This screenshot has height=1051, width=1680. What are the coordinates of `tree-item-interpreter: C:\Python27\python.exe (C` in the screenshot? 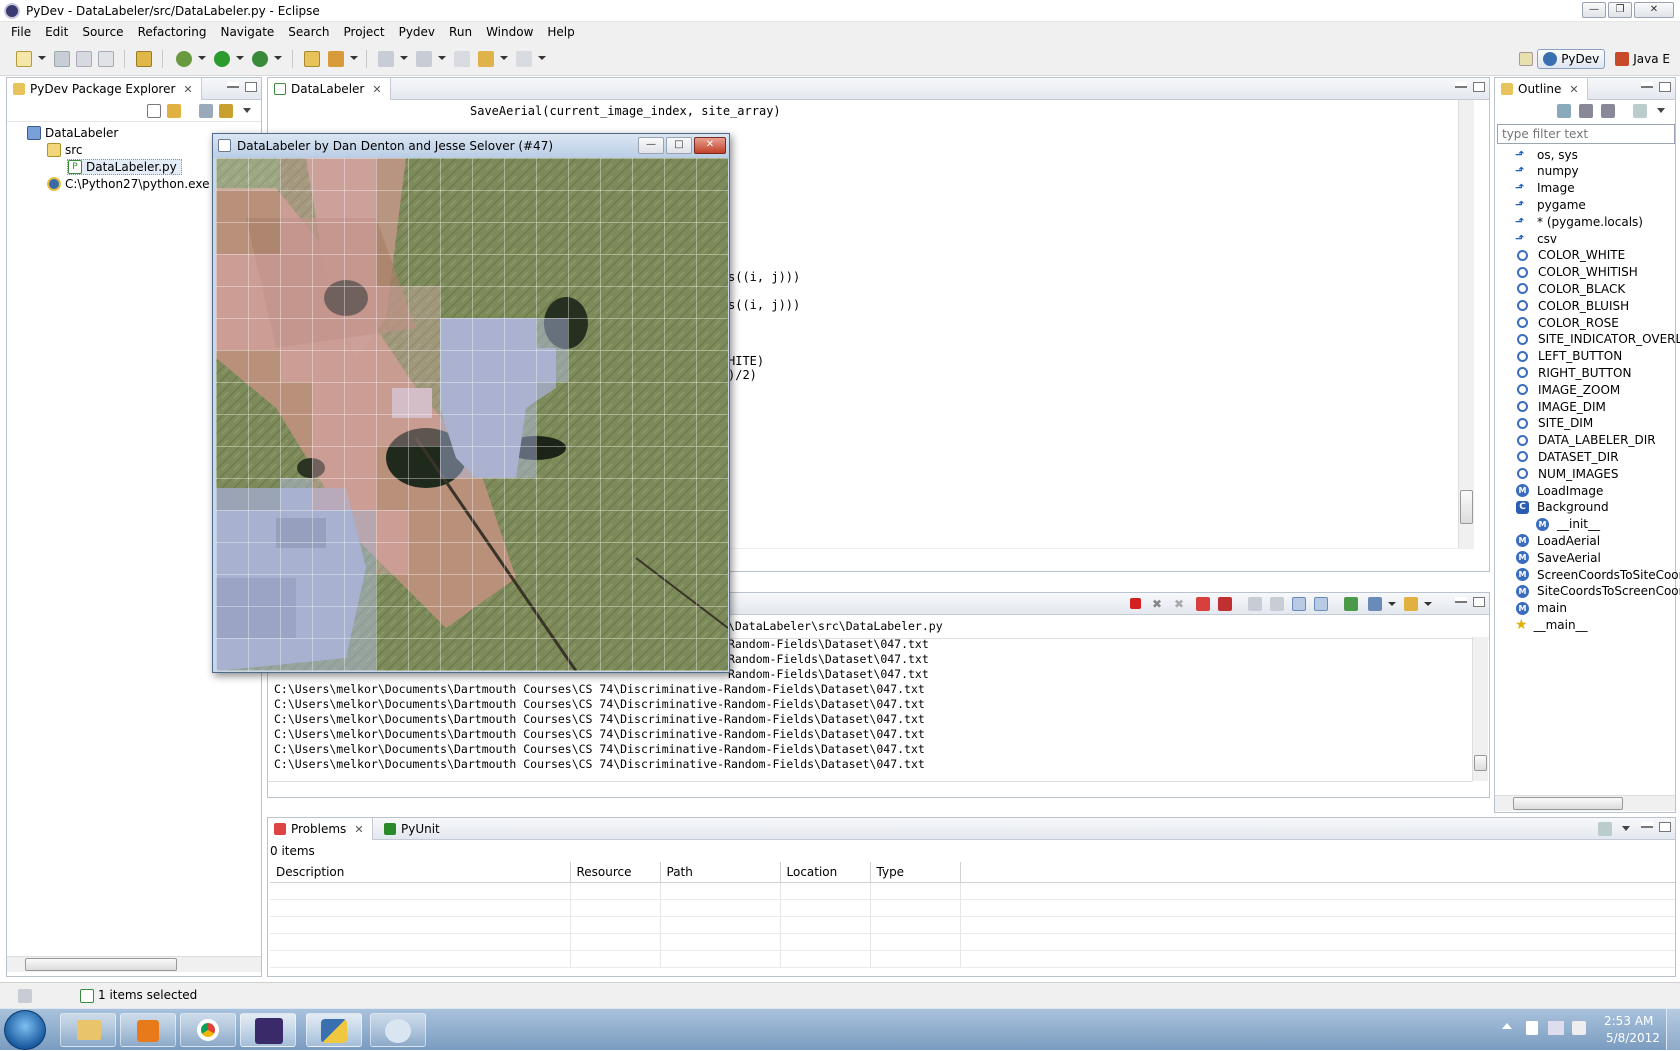 It's located at (136, 184).